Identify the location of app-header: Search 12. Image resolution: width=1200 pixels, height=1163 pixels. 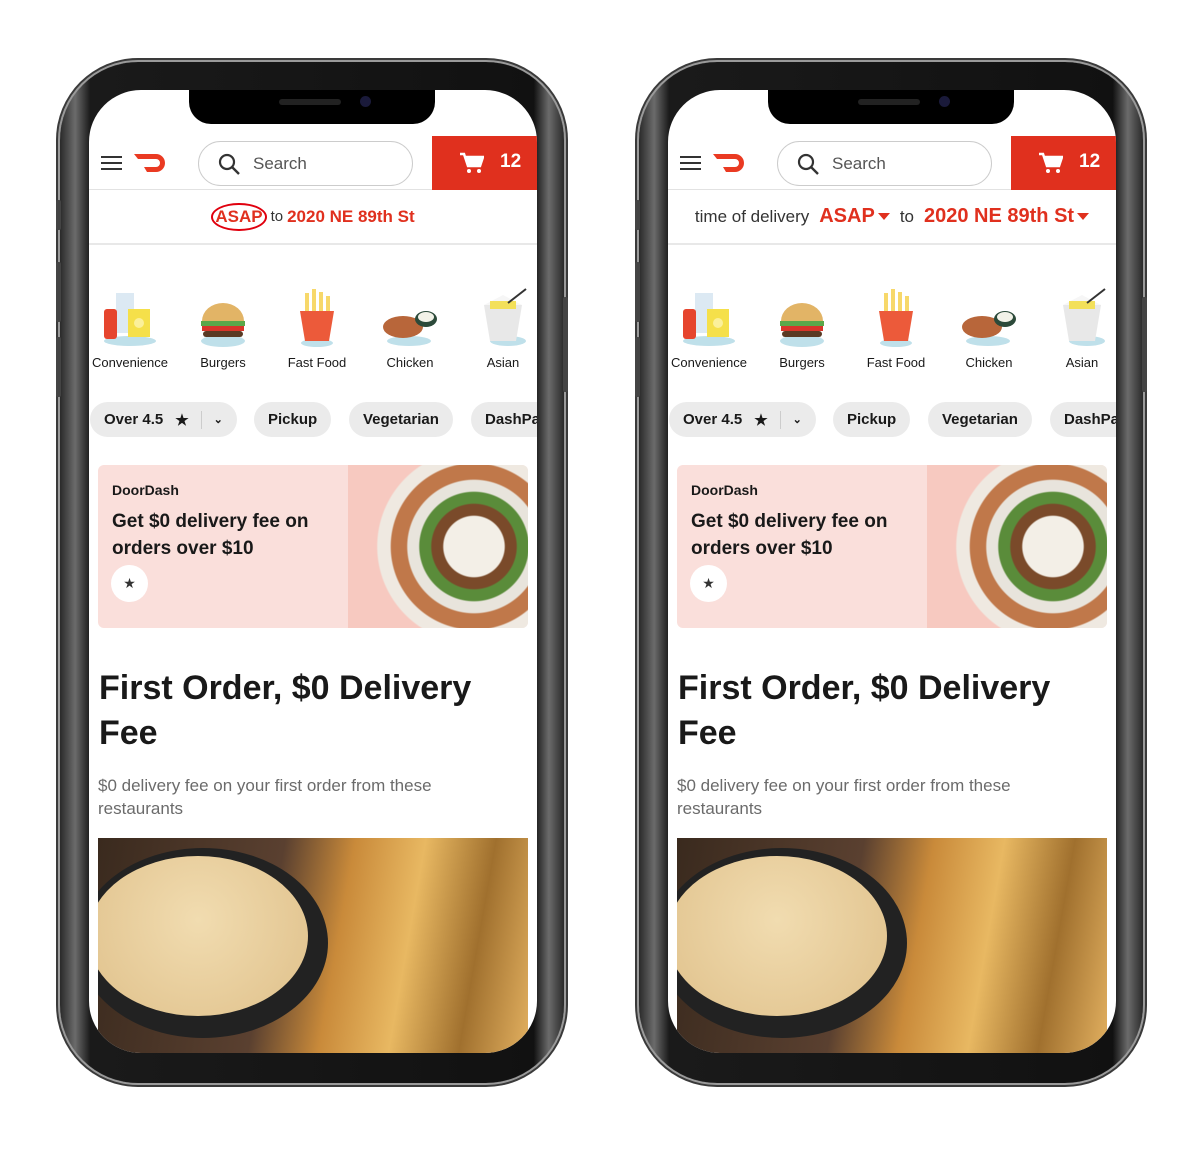
(313, 163).